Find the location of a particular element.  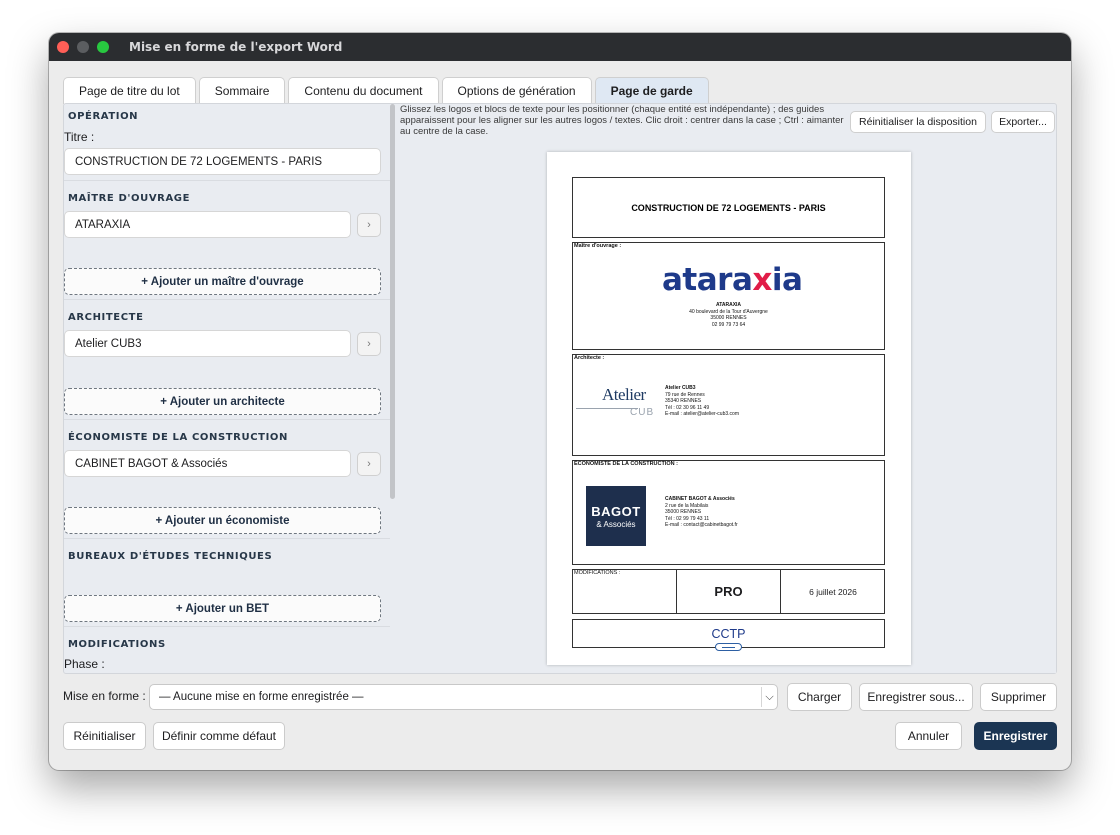

atelier-logo-line is located at coordinates (607, 408).